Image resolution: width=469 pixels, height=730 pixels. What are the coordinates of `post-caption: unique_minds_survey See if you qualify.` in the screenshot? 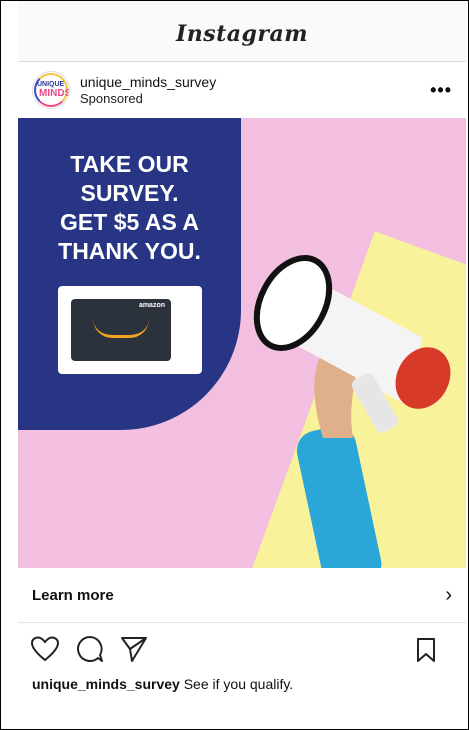 It's located at (242, 684).